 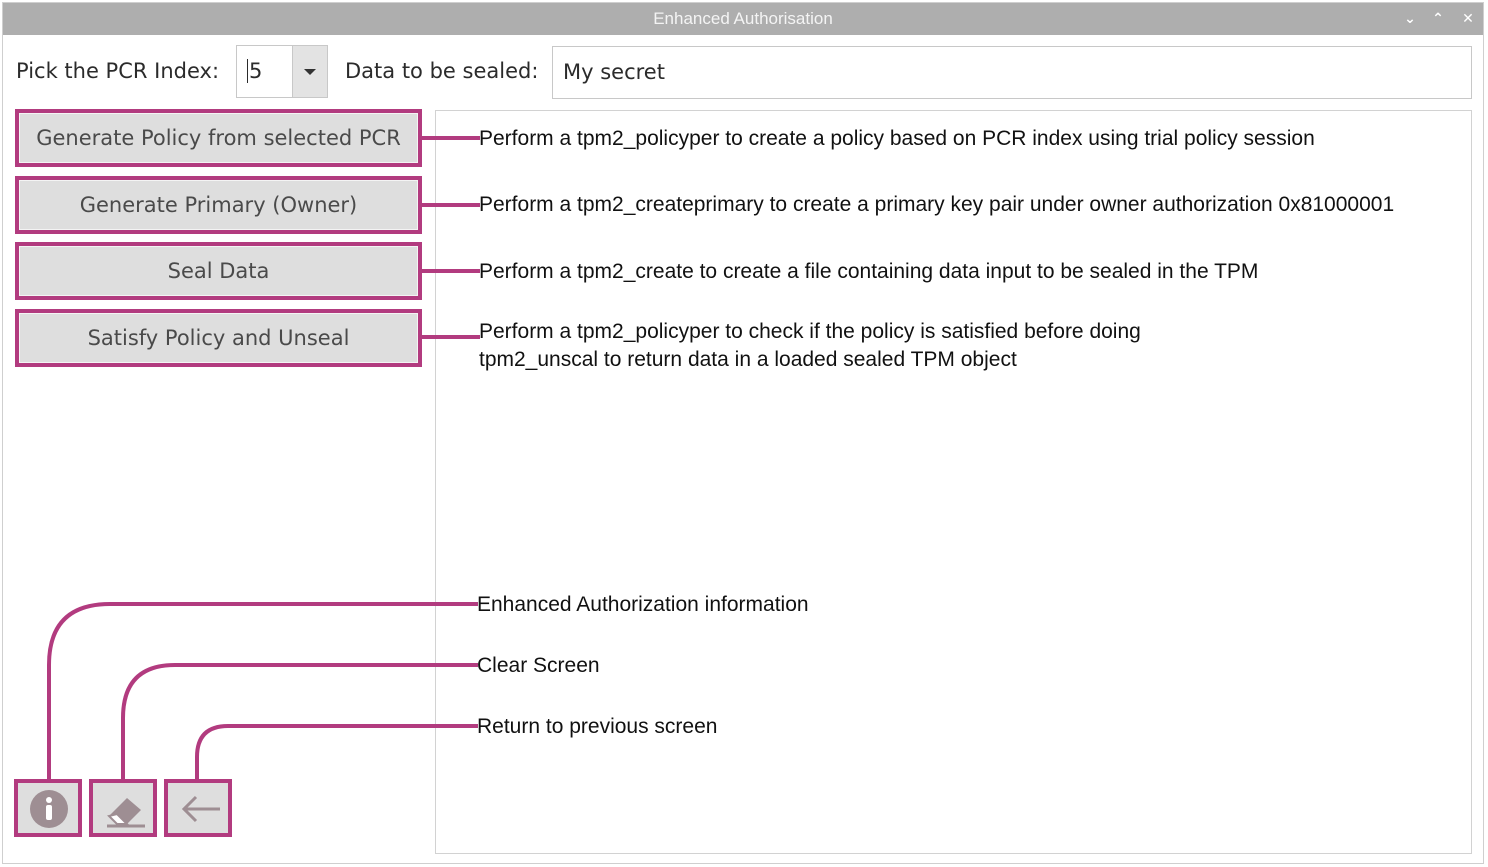 I want to click on return-button, so click(x=198, y=808).